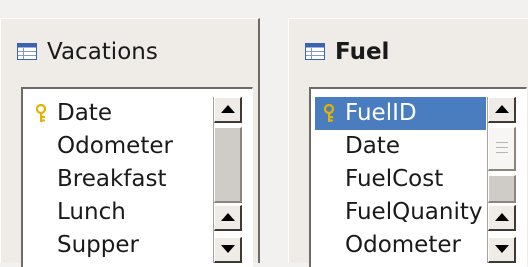 The height and width of the screenshot is (267, 528). What do you see at coordinates (112, 179) in the screenshot?
I see `field-name: Breakfast` at bounding box center [112, 179].